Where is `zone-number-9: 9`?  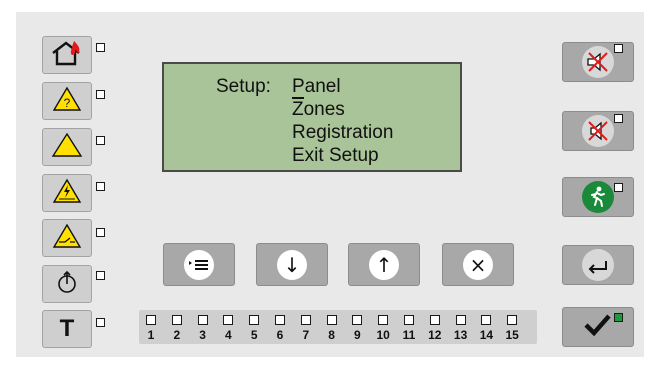
zone-number-9: 9 is located at coordinates (357, 335).